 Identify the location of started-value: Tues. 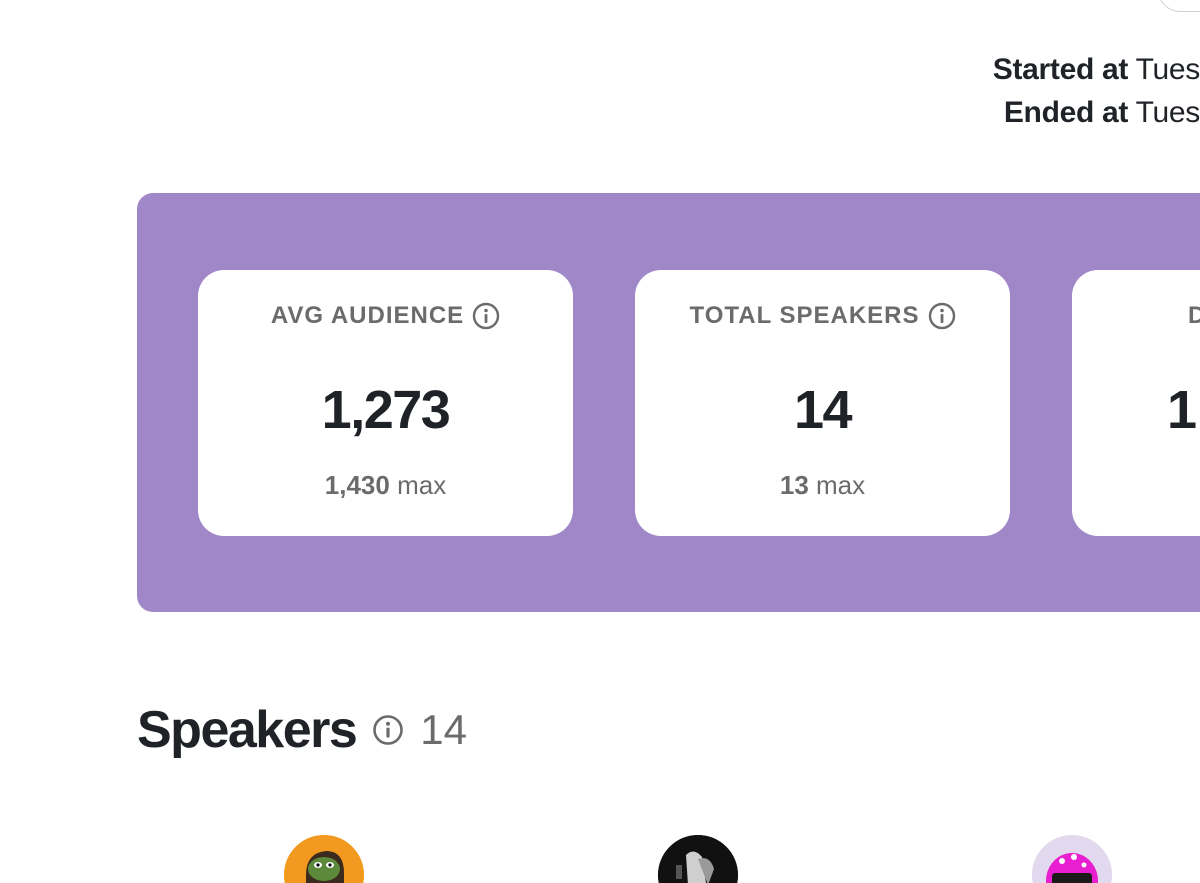
(1167, 69).